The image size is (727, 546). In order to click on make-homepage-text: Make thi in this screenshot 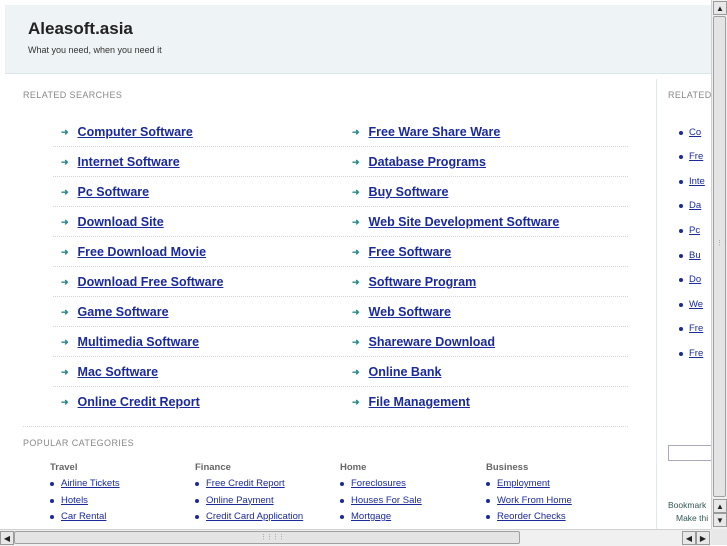, I will do `click(692, 518)`.